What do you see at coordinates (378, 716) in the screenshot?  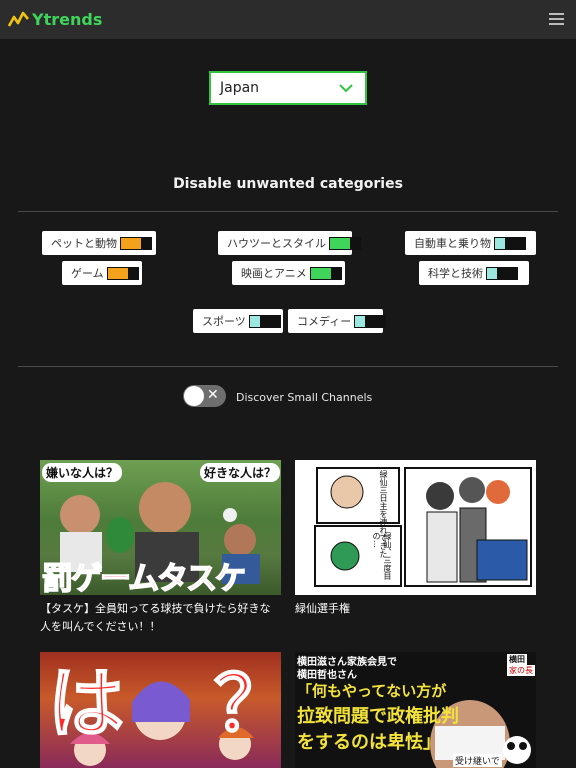 I see `thumbnail-text: 拉致問題で政権批判` at bounding box center [378, 716].